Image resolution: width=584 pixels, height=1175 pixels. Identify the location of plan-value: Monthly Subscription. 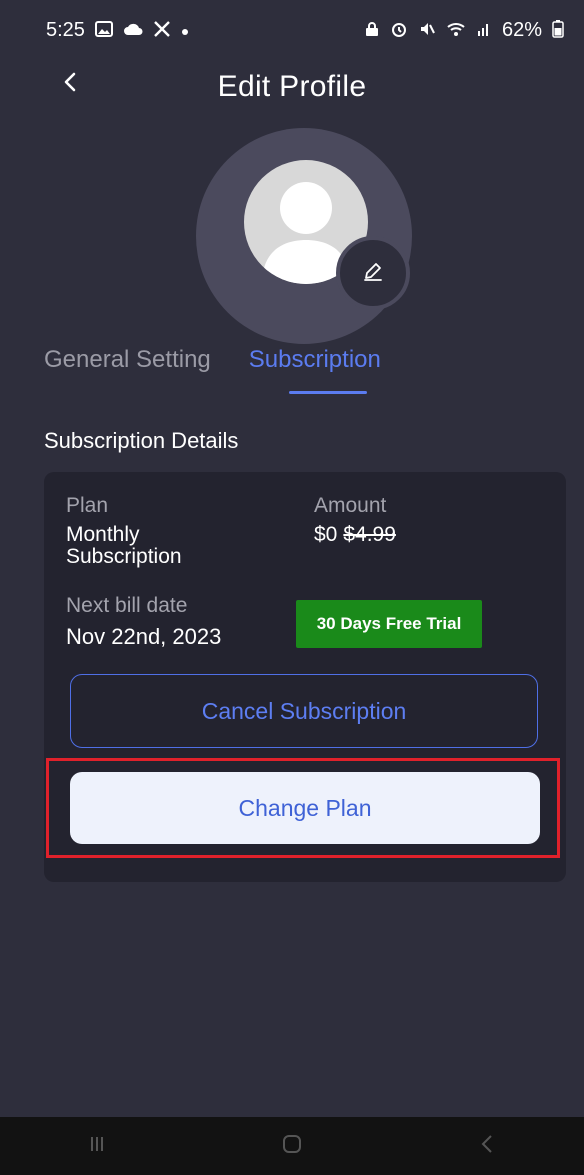
(124, 546).